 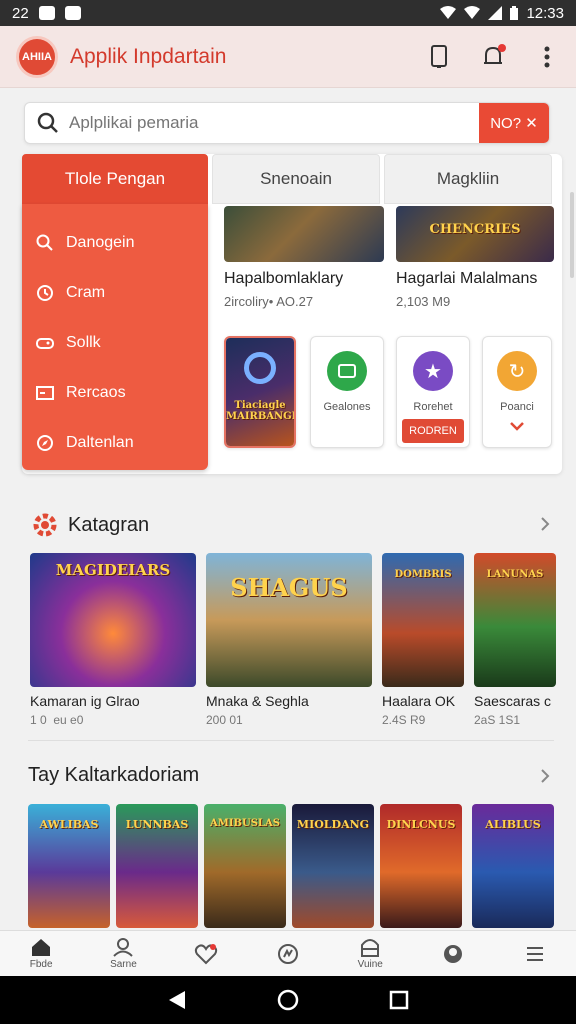 I want to click on image-icon, so click(x=72, y=13).